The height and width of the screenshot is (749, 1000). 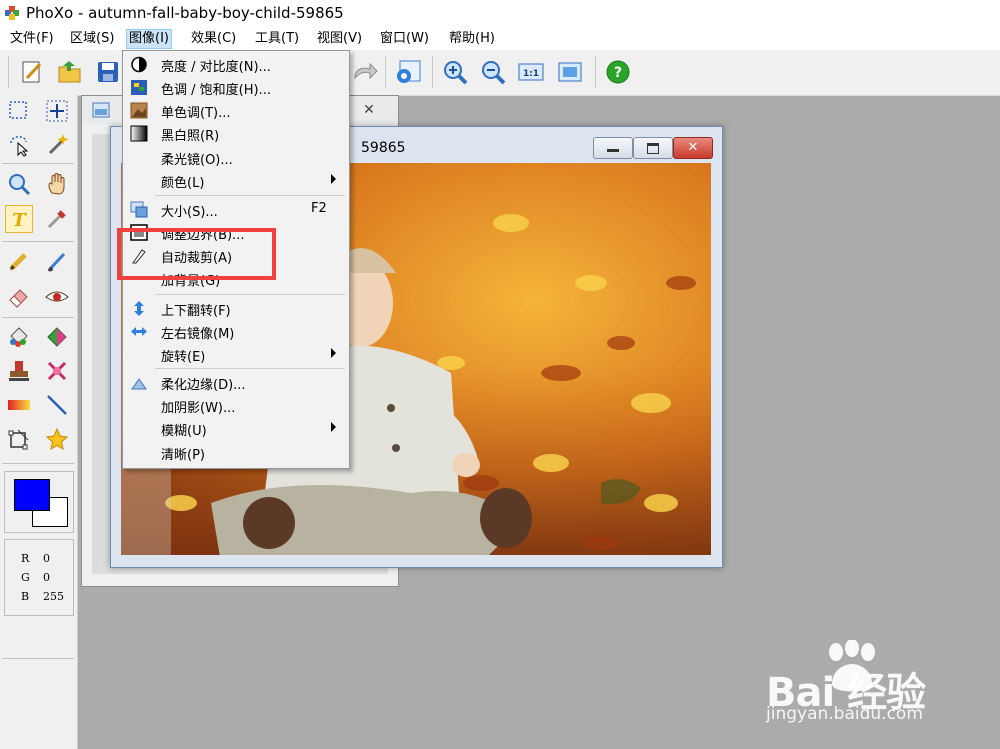 I want to click on menu-item-label: 清晰(P), so click(x=183, y=455).